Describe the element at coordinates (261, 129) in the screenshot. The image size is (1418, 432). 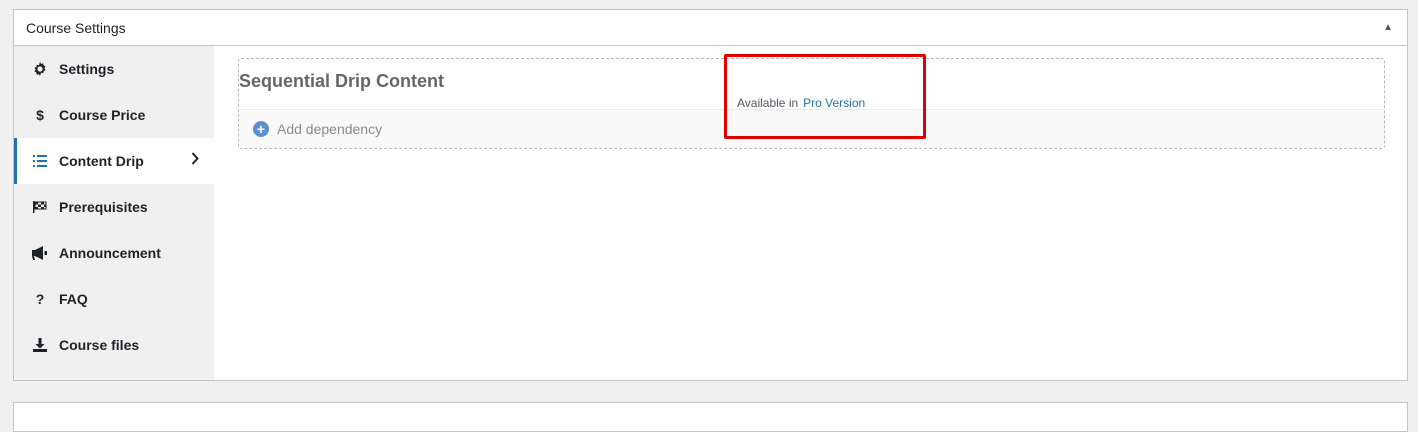
I see `plus-circle-icon: +` at that location.